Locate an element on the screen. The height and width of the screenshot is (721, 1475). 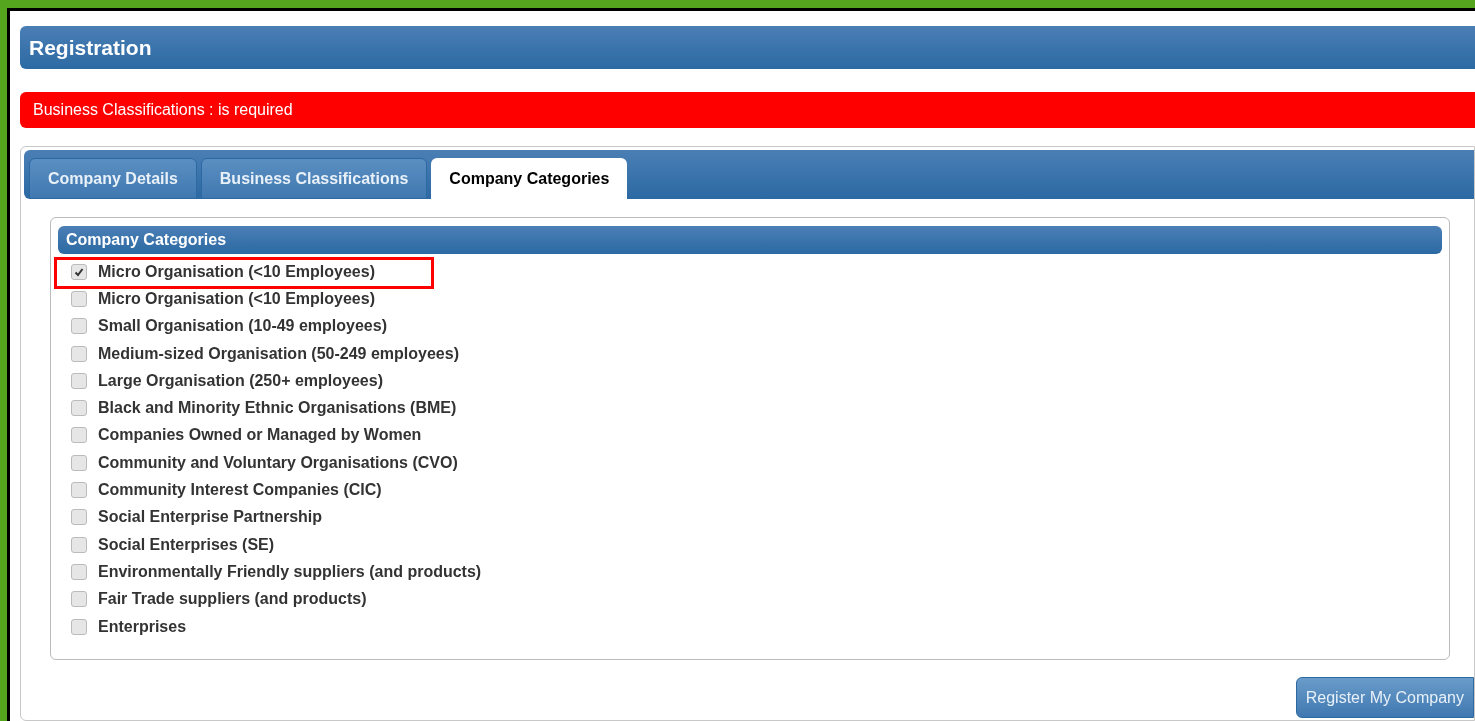
checkbox-label: Black and Minority Ethnic Organisations (BME) is located at coordinates (277, 408).